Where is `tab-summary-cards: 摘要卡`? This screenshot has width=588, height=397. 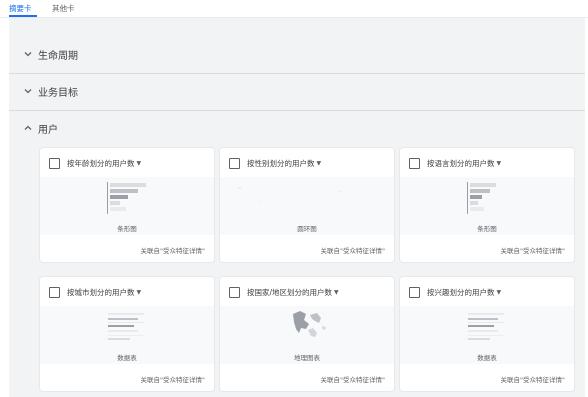 tab-summary-cards: 摘要卡 is located at coordinates (20, 8).